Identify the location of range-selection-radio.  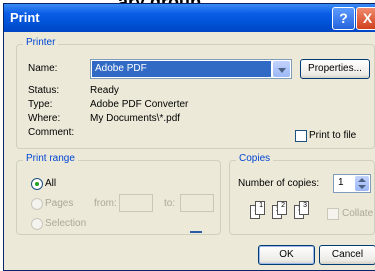
(37, 224).